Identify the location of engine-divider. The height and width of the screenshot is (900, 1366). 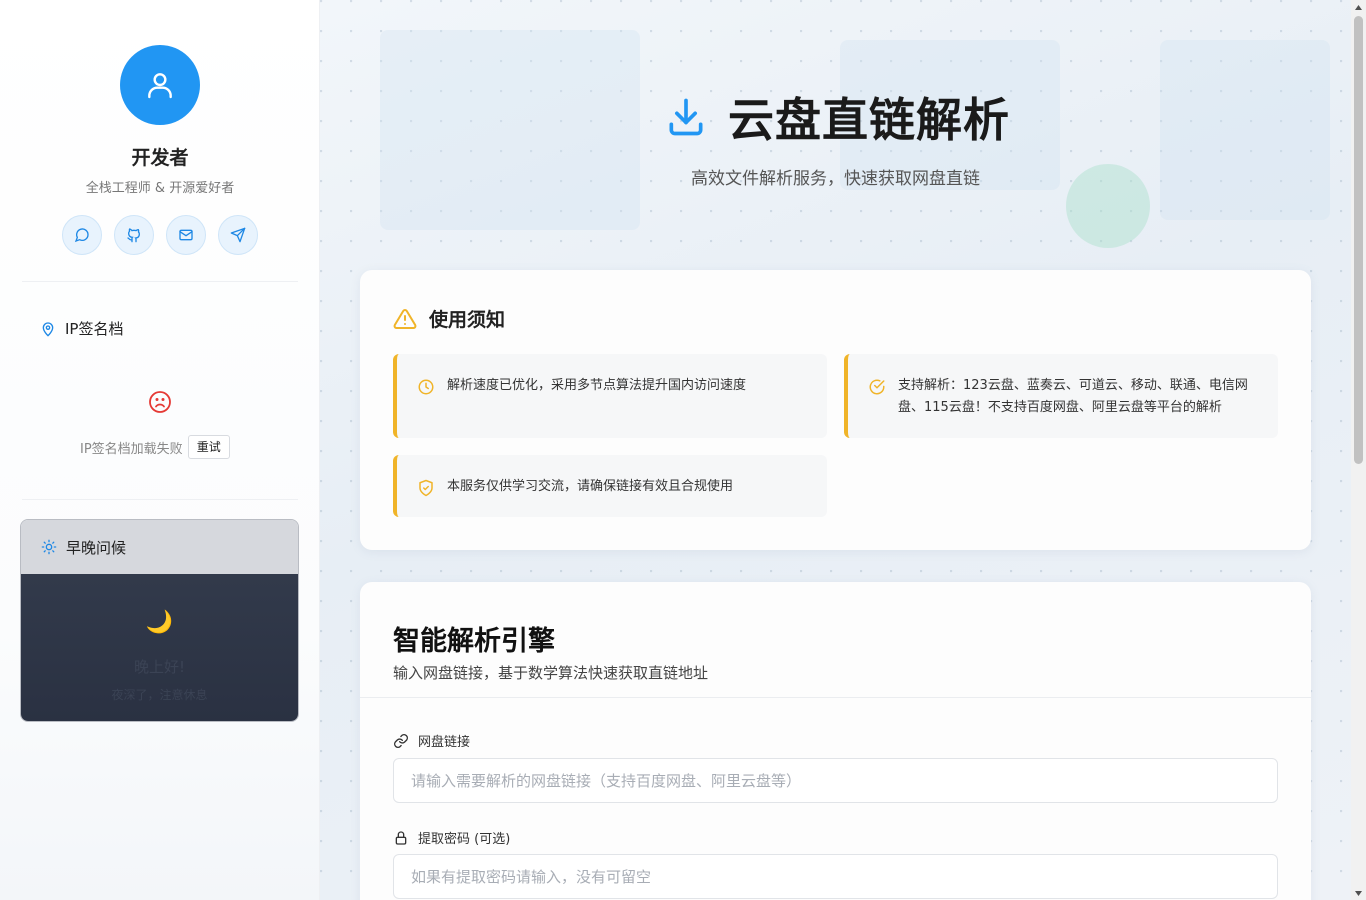
(835, 697).